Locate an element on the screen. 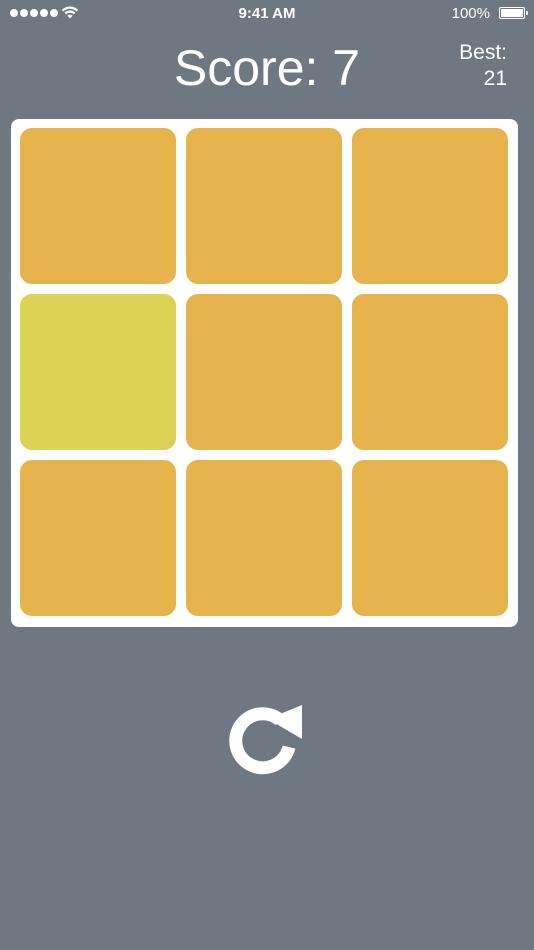 The height and width of the screenshot is (950, 534). best-label: Best: is located at coordinates (483, 52).